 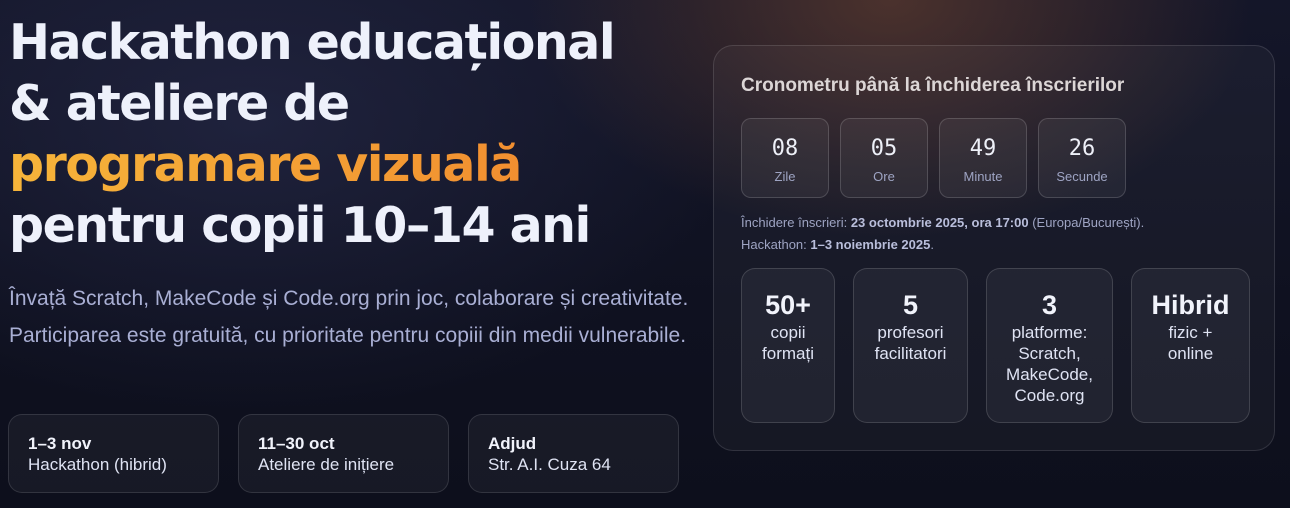 What do you see at coordinates (354, 164) in the screenshot?
I see `hero-title-accent: programare vizuală` at bounding box center [354, 164].